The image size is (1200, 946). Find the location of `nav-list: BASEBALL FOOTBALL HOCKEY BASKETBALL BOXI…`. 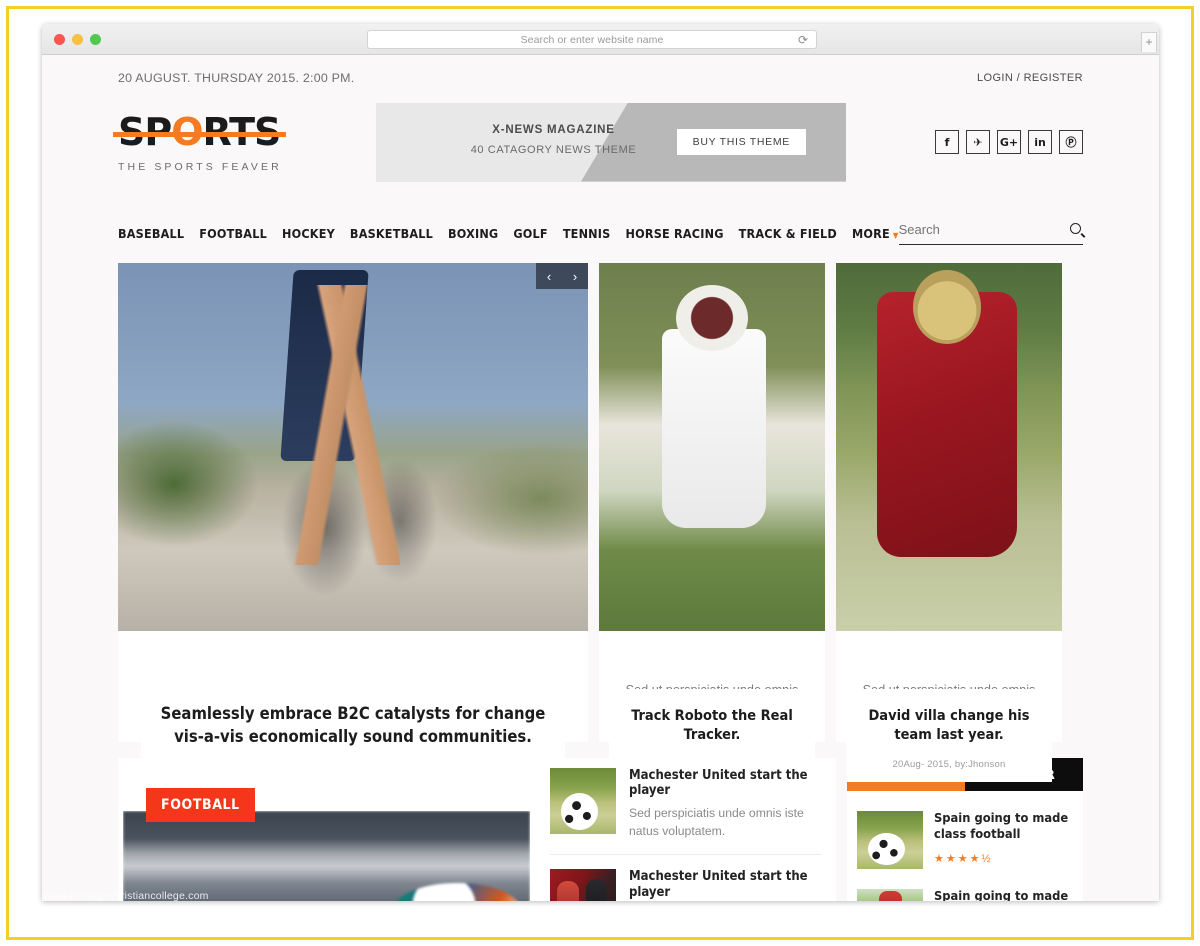

nav-list: BASEBALL FOOTBALL HOCKEY BASKETBALL BOXI… is located at coordinates (508, 235).